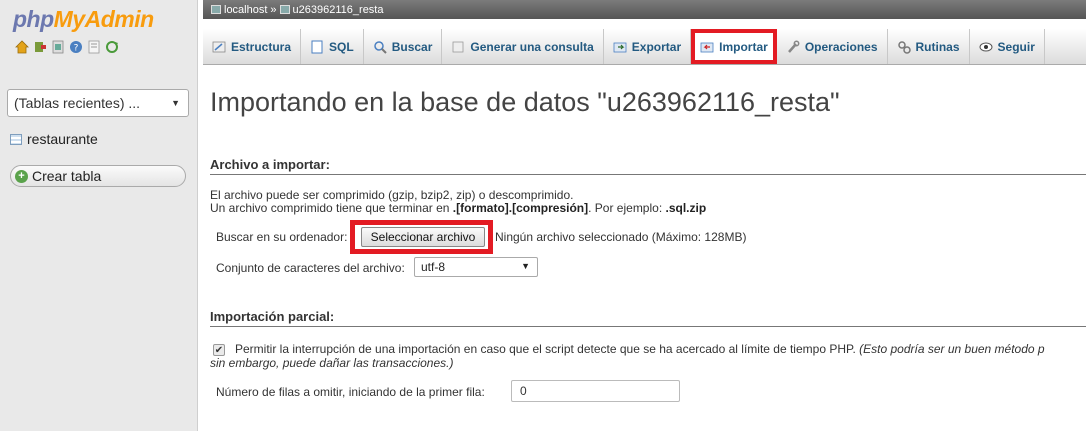 This screenshot has width=1086, height=431. What do you see at coordinates (841, 46) in the screenshot?
I see `tab-label: Operaciones` at bounding box center [841, 46].